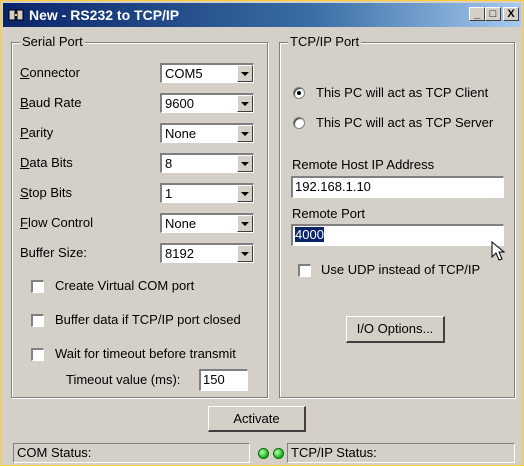 The width and height of the screenshot is (524, 466). I want to click on connector-value: COM5, so click(184, 73).